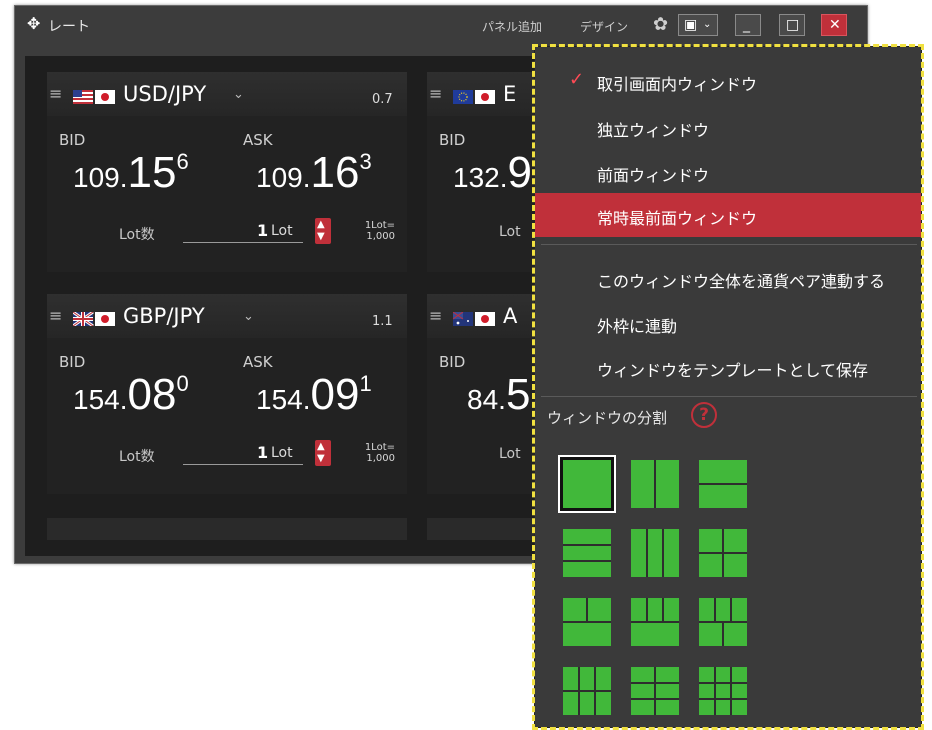 Image resolution: width=932 pixels, height=730 pixels. I want to click on title-bar: ✥ レート パネル追加 デザイン ✿ ▣ ⌄ _ □ ✕, so click(441, 25).